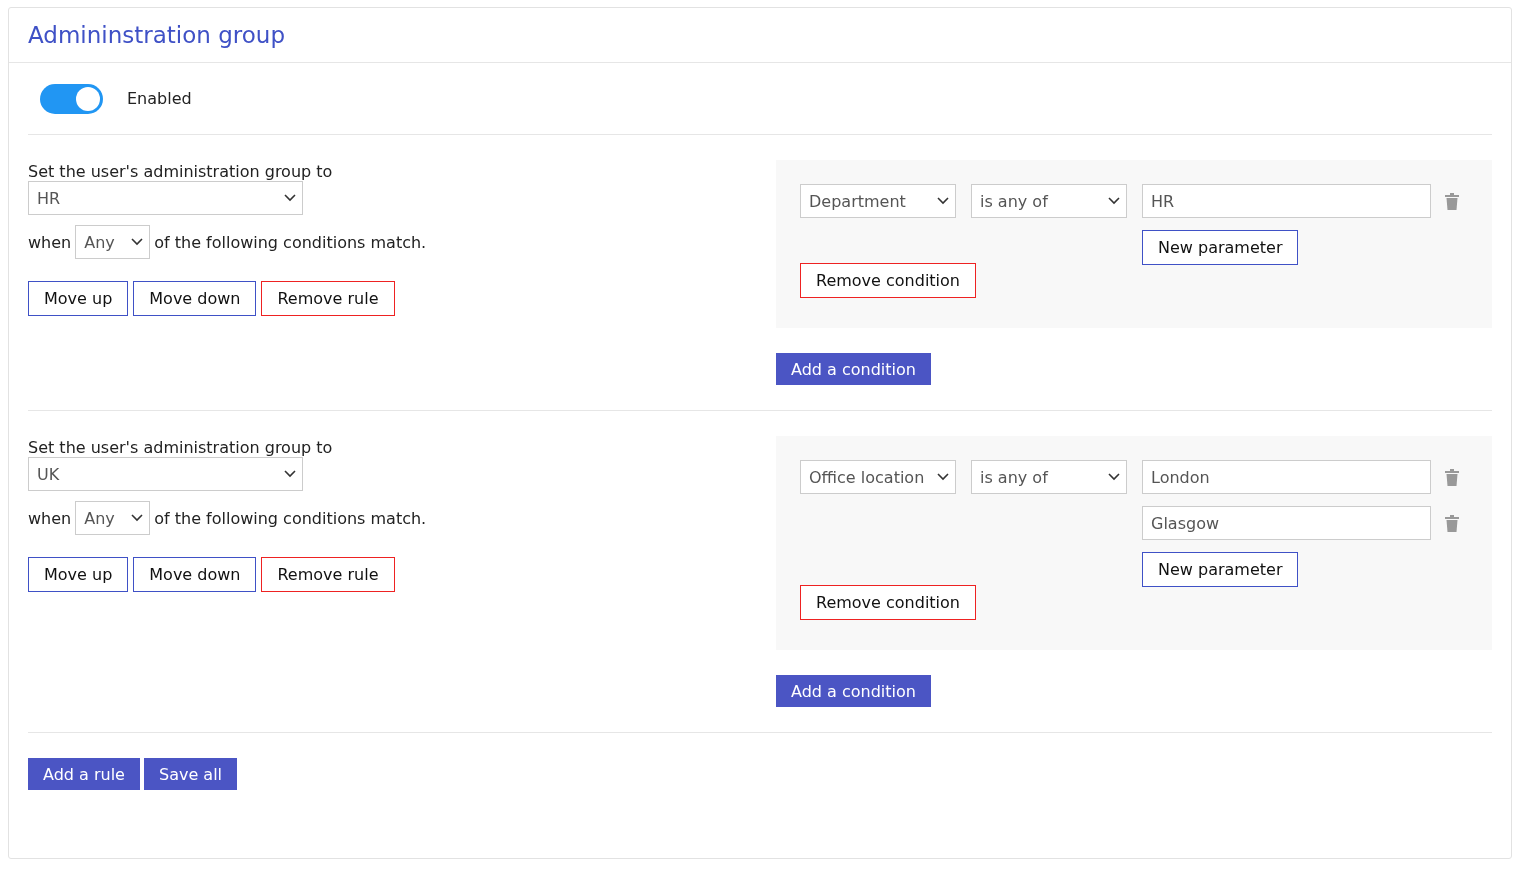 The width and height of the screenshot is (1519, 869). What do you see at coordinates (1286, 201) in the screenshot?
I see `value-input: HR` at bounding box center [1286, 201].